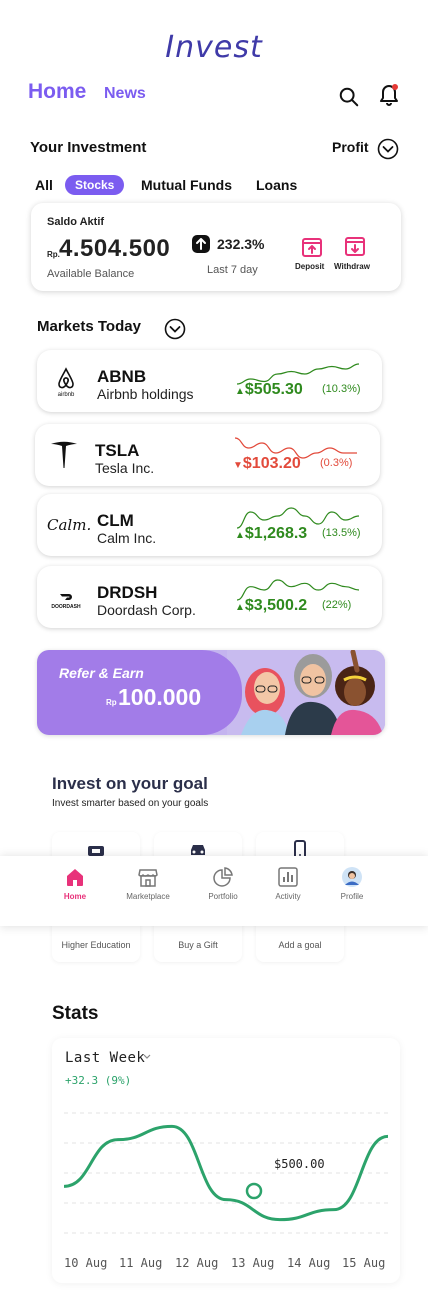  Describe the element at coordinates (75, 877) in the screenshot. I see `home-icon` at that location.